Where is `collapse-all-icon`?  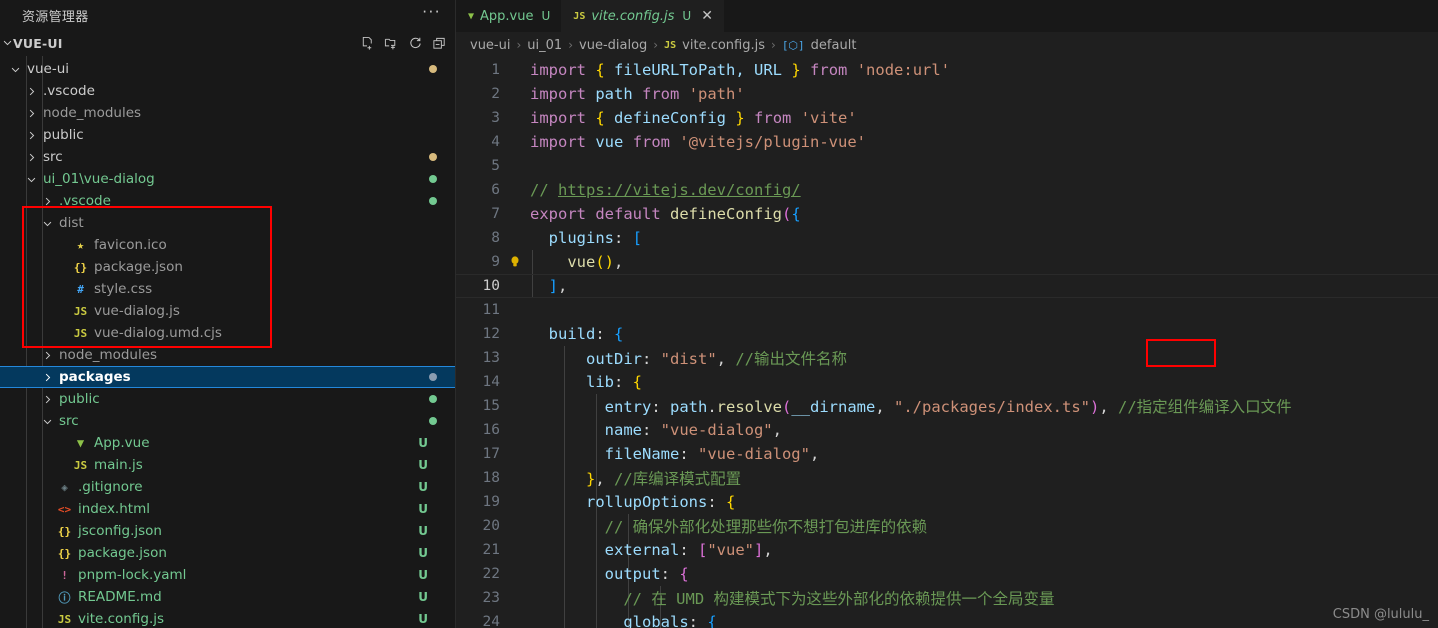 collapse-all-icon is located at coordinates (439, 43).